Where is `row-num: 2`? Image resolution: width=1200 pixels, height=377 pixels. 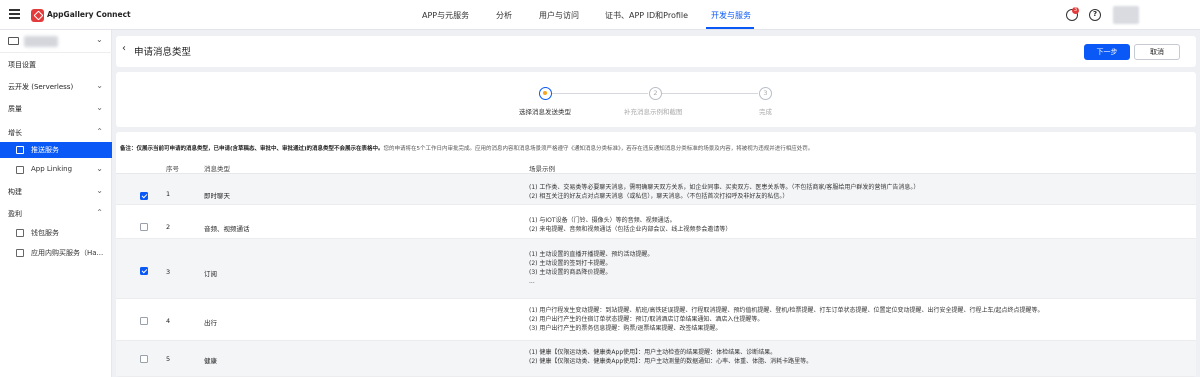
row-num: 2 is located at coordinates (168, 227).